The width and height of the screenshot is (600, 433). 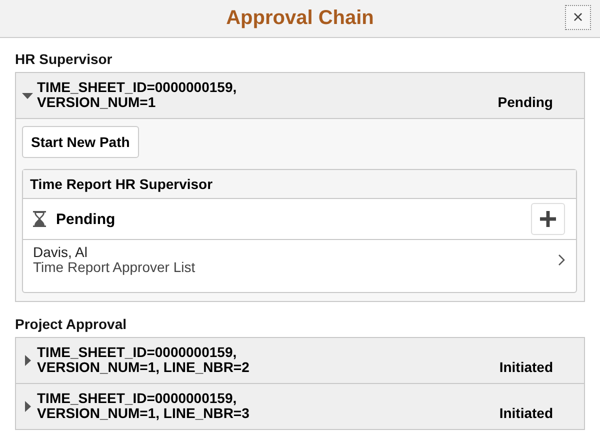 What do you see at coordinates (525, 102) in the screenshot?
I see `approval-status: Pending` at bounding box center [525, 102].